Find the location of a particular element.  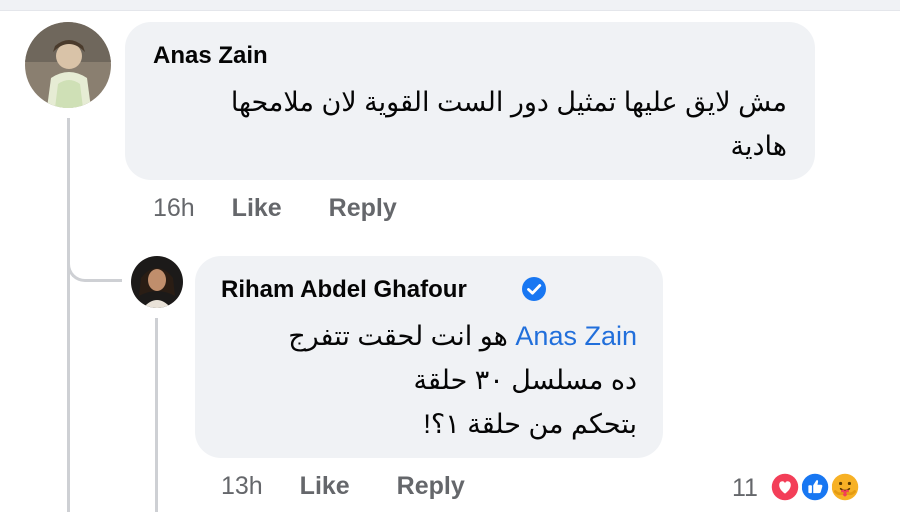

reply-meta: 13h Like Reply is located at coordinates (343, 486).